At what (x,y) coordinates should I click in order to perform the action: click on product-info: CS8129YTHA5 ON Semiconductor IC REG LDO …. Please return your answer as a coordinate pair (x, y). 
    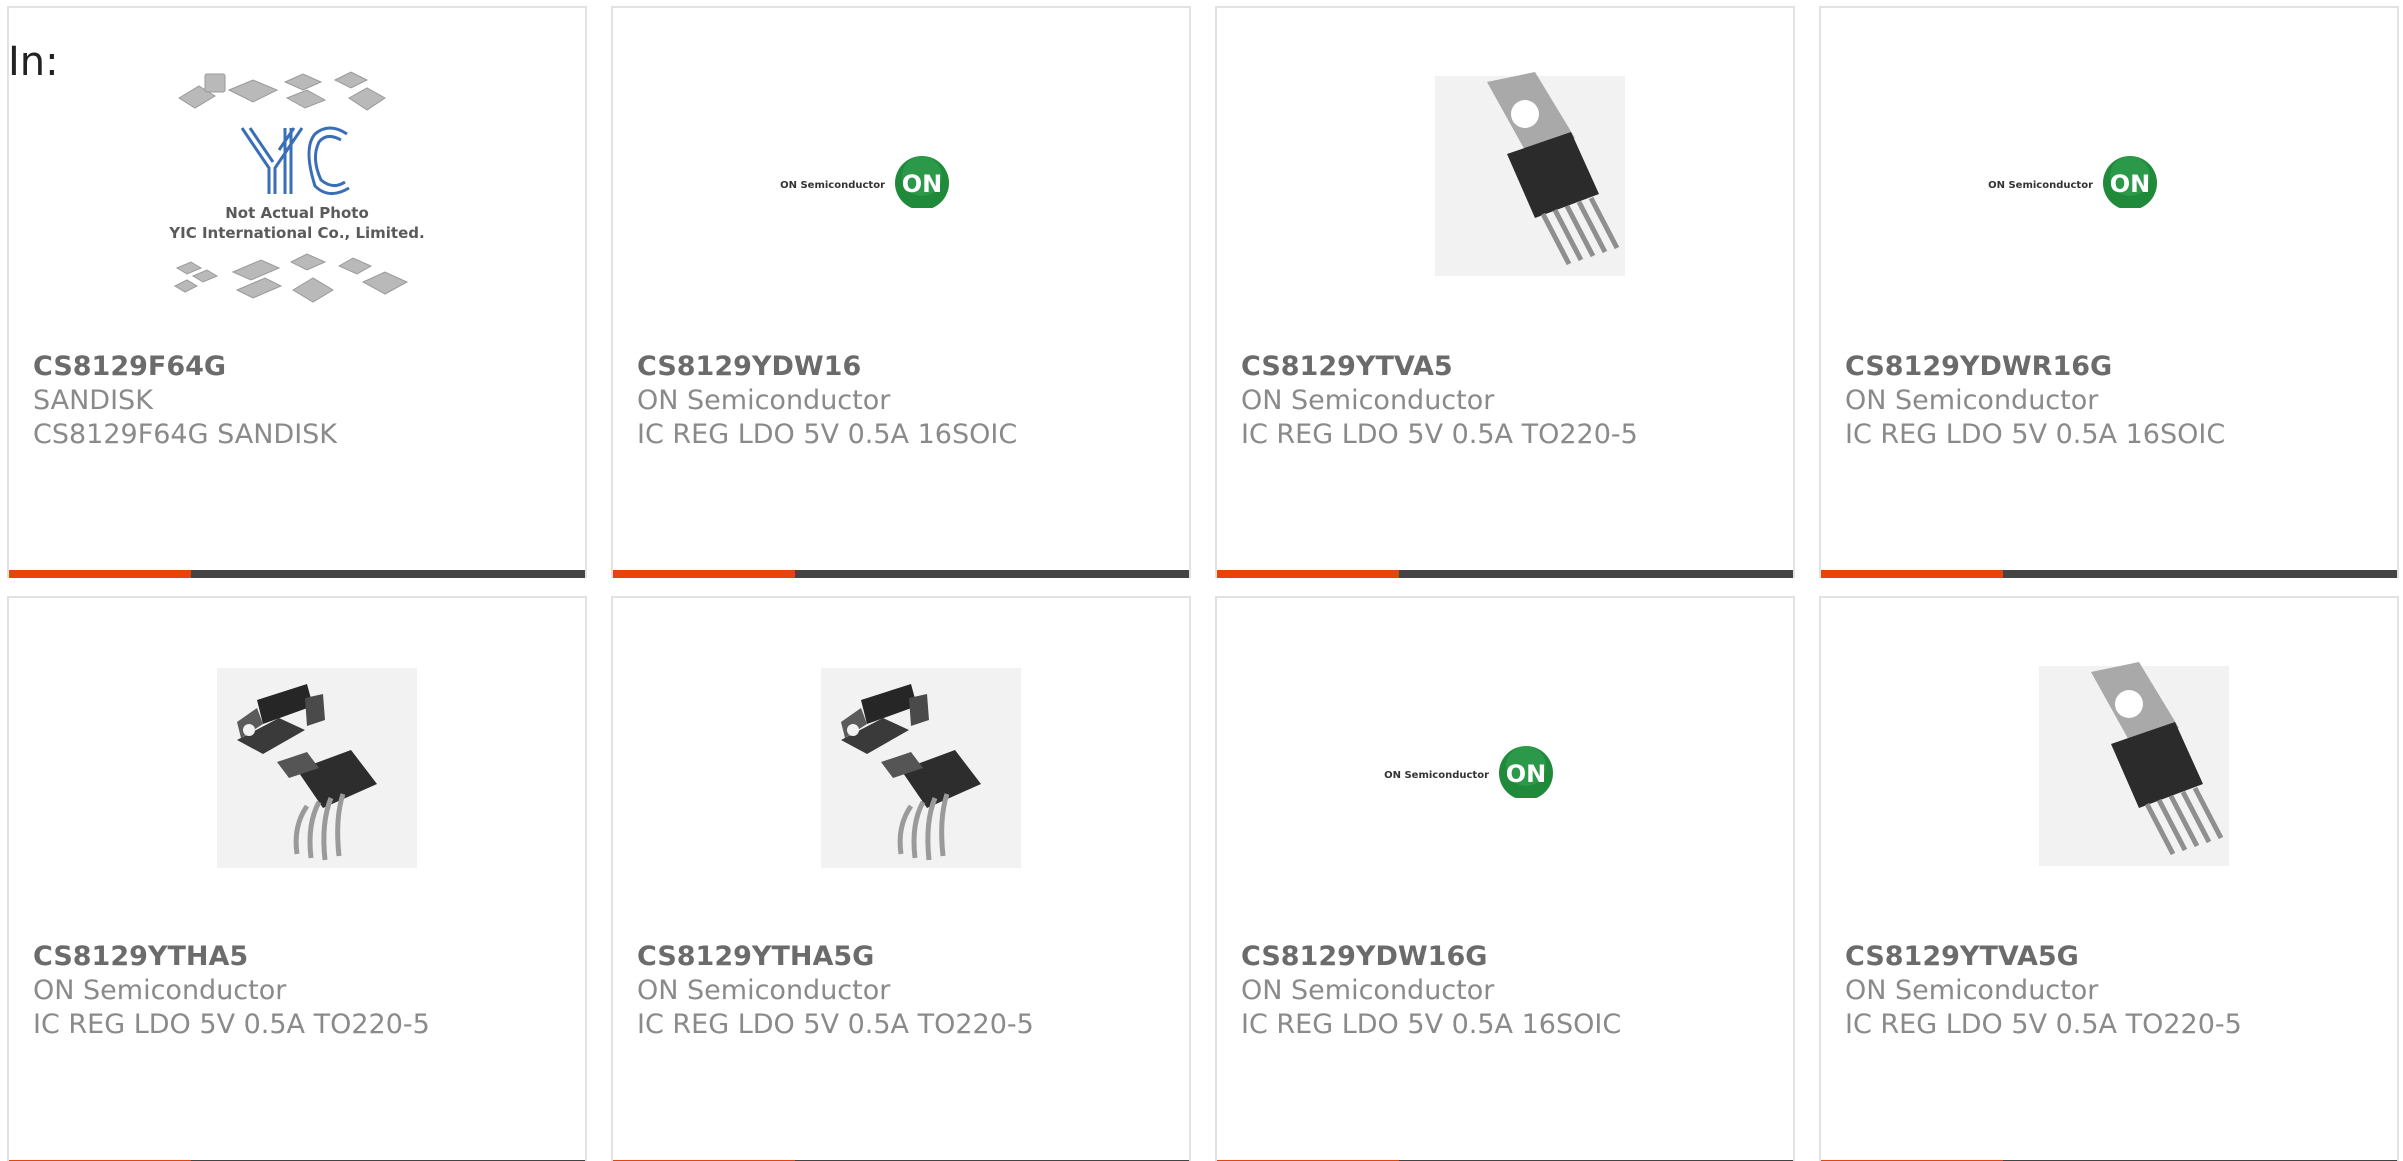
    Looking at the image, I should click on (299, 991).